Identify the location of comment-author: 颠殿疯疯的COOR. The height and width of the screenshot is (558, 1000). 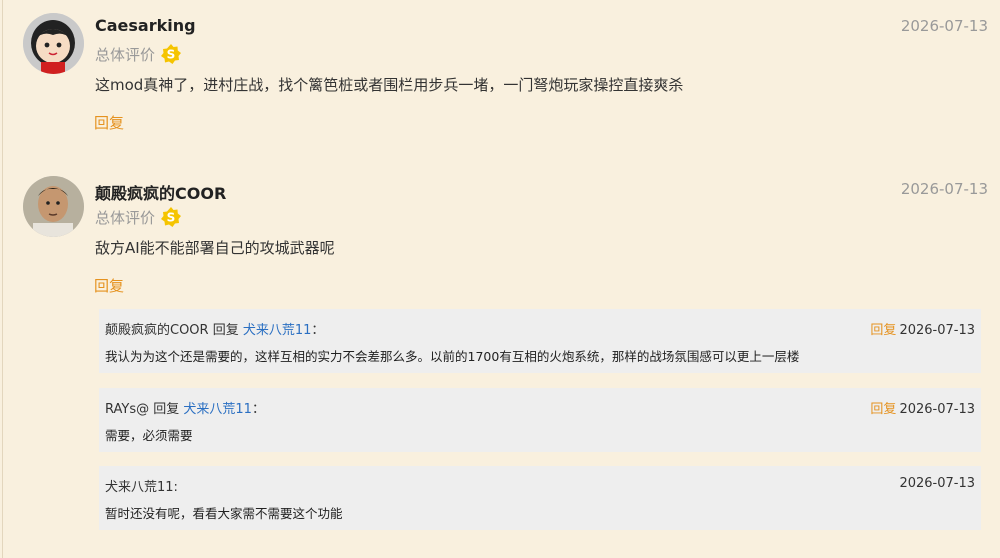
(160, 192).